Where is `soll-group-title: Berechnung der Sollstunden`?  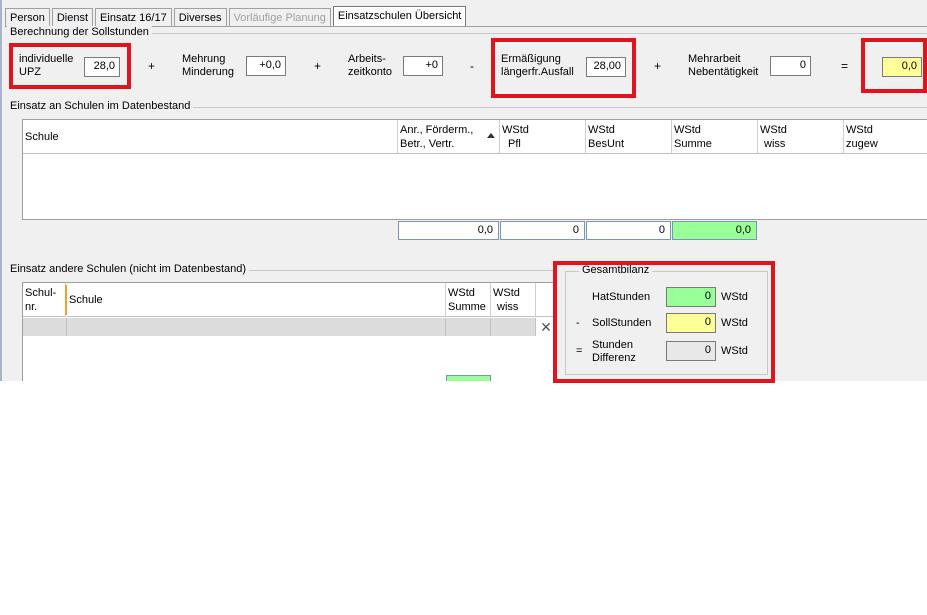 soll-group-title: Berechnung der Sollstunden is located at coordinates (79, 32).